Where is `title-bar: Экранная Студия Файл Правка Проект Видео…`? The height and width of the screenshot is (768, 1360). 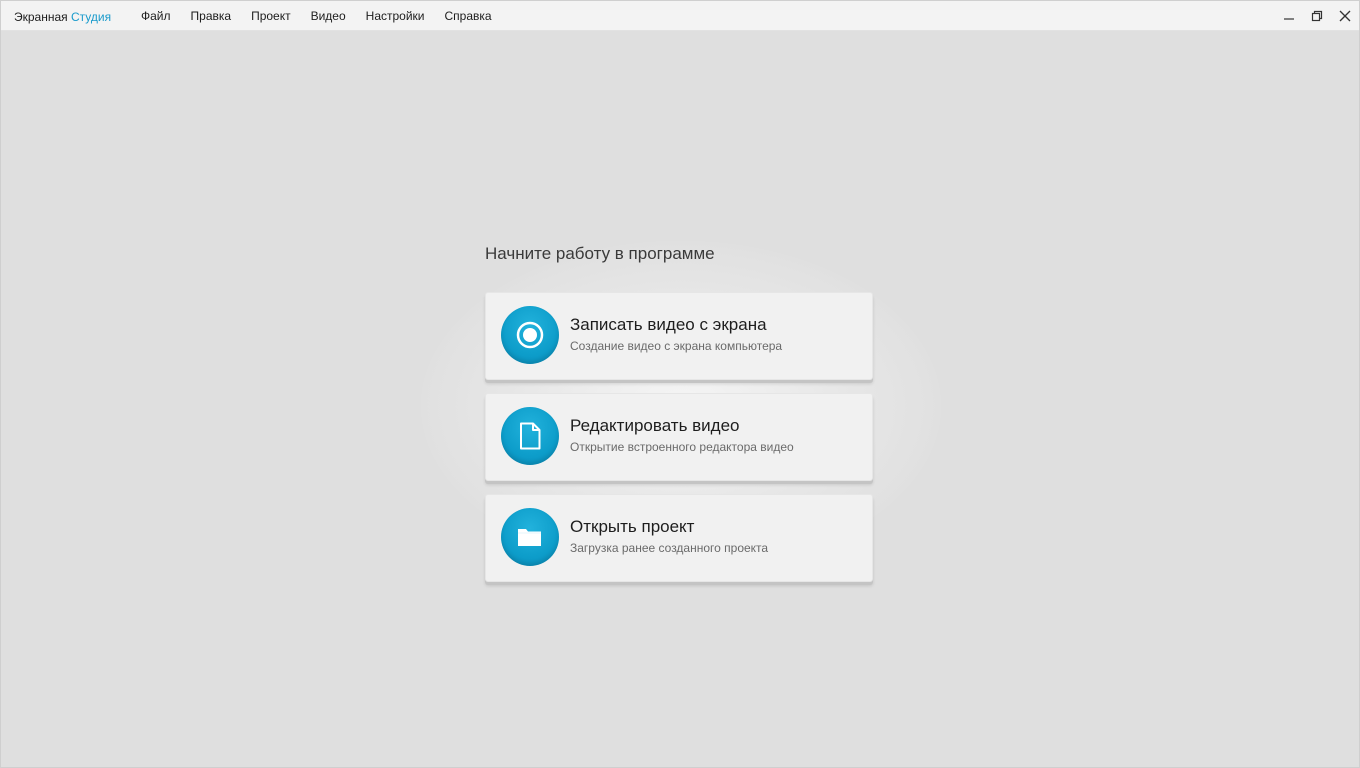 title-bar: Экранная Студия Файл Правка Проект Видео… is located at coordinates (680, 16).